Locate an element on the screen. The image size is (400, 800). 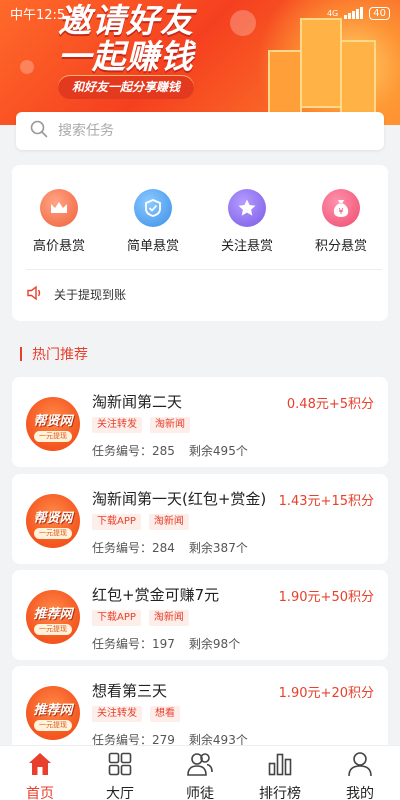
category-points: ¥ 积分悬赏 is located at coordinates (341, 221).